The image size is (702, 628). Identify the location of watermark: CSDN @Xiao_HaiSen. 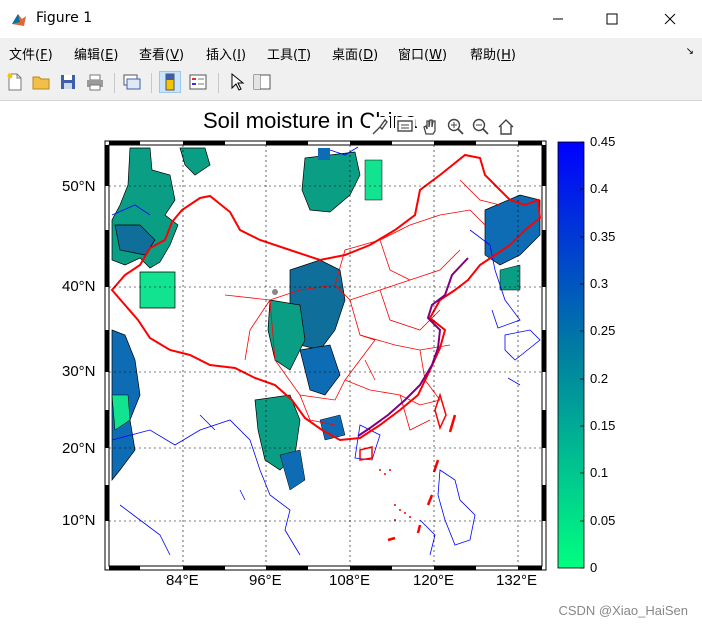
(623, 610).